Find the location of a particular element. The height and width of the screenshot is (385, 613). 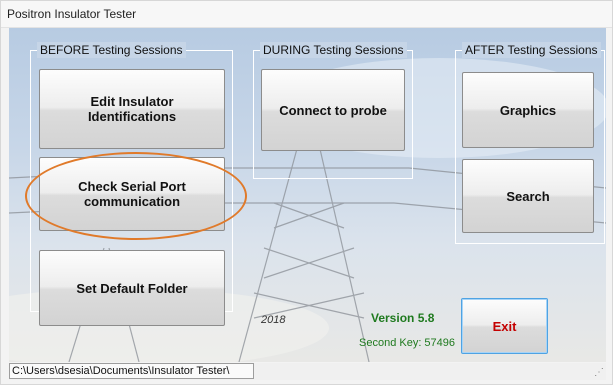

check-serial-port-label: Check Serial Port communication is located at coordinates (132, 194).